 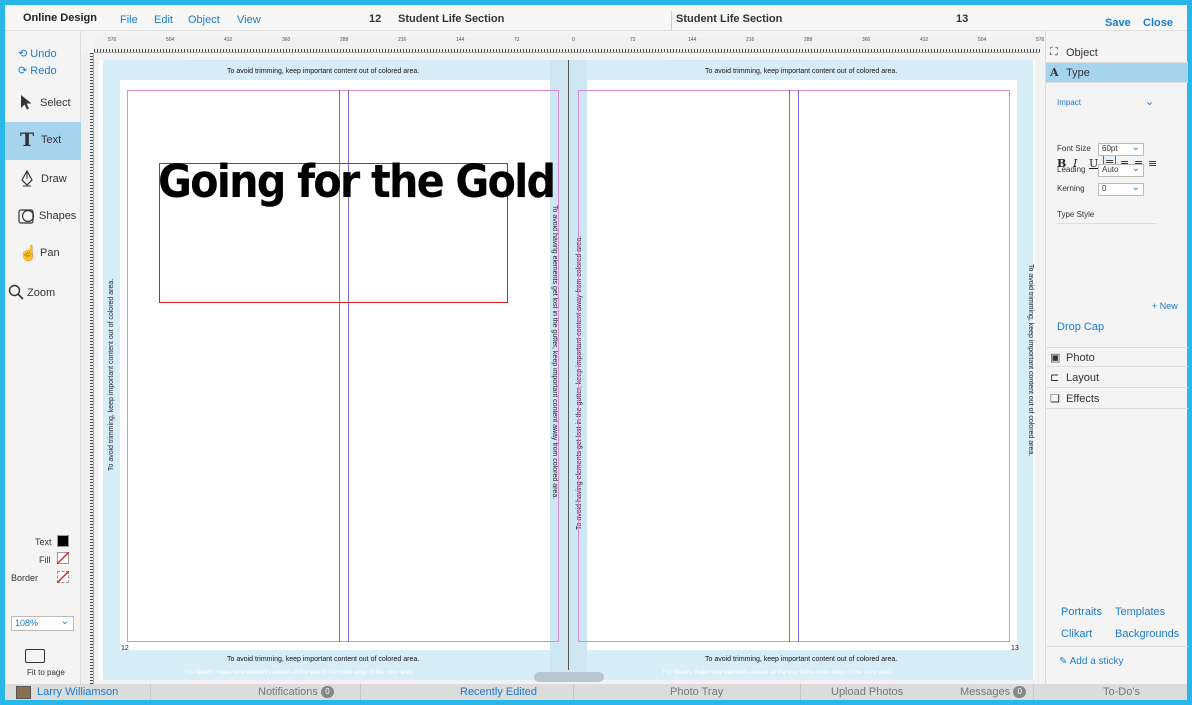 What do you see at coordinates (42, 623) in the screenshot?
I see `zoom-select: 108% ⌄` at bounding box center [42, 623].